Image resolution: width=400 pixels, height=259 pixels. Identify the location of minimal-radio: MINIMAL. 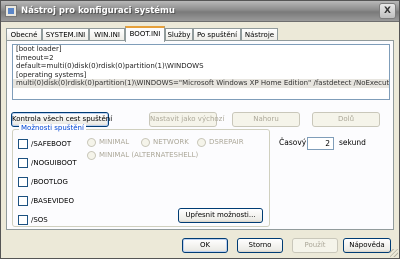
(108, 143).